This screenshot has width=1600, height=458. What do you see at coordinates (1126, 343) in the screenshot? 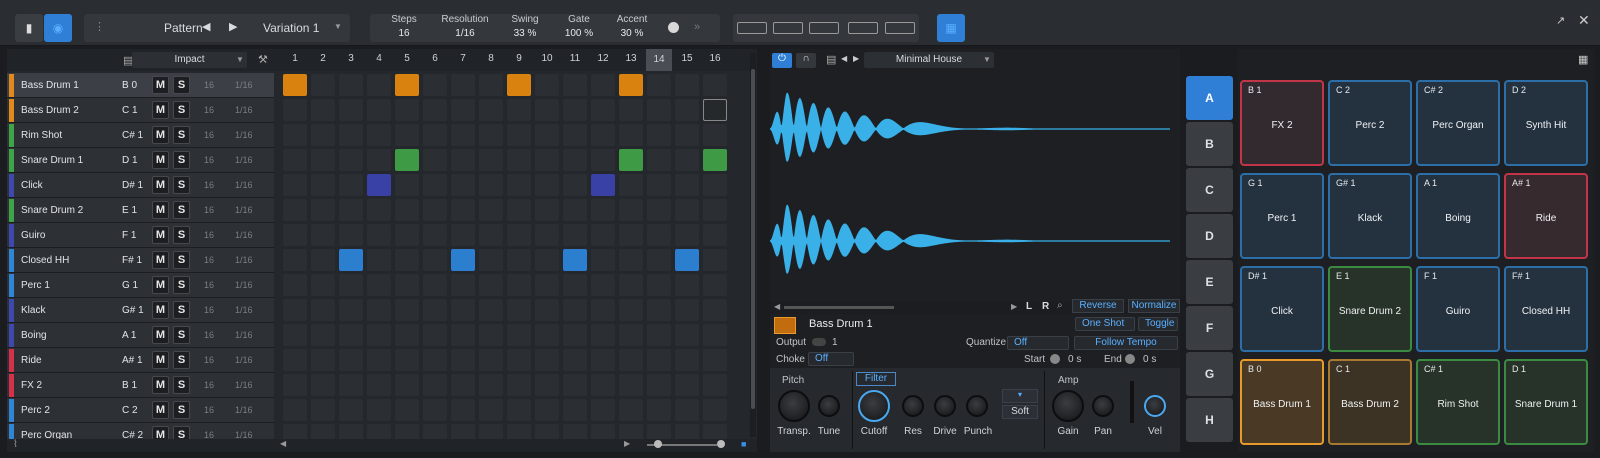
I see `follow-tempo-button: Follow Tempo` at bounding box center [1126, 343].